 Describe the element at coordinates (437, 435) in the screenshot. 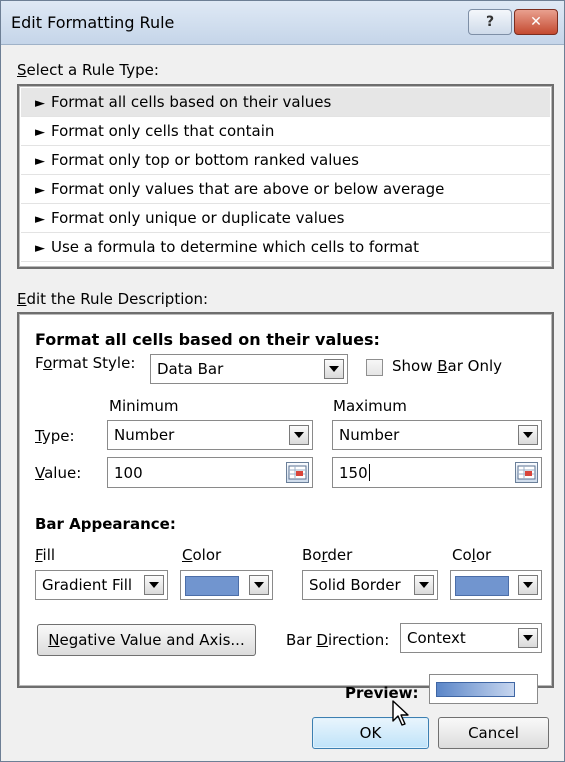

I see `maximum-type-dropdown: Number` at that location.